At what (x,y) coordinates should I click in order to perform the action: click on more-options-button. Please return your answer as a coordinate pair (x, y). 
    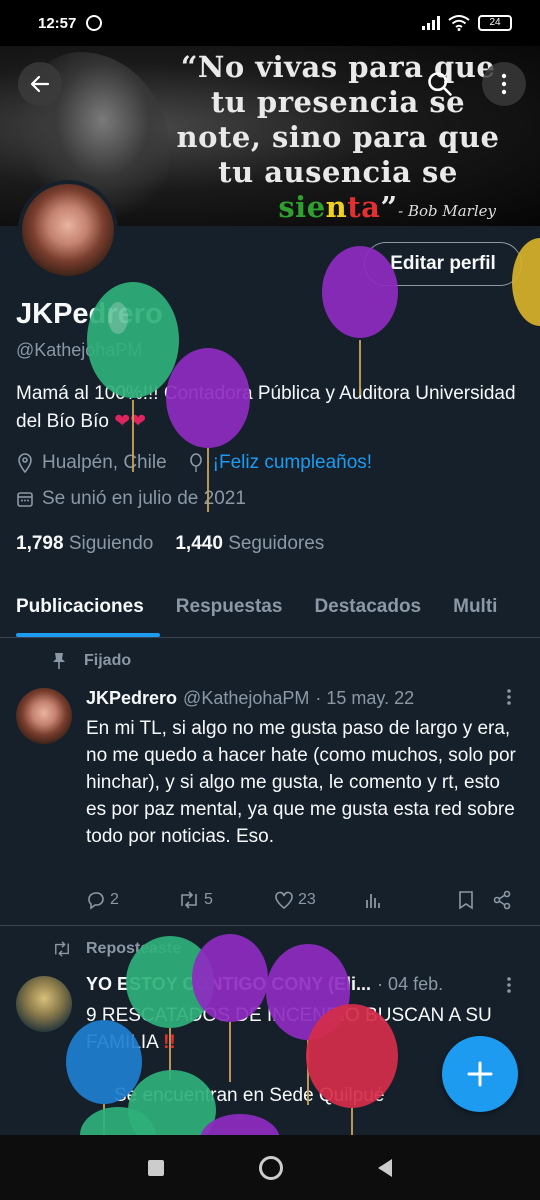
    Looking at the image, I should click on (504, 84).